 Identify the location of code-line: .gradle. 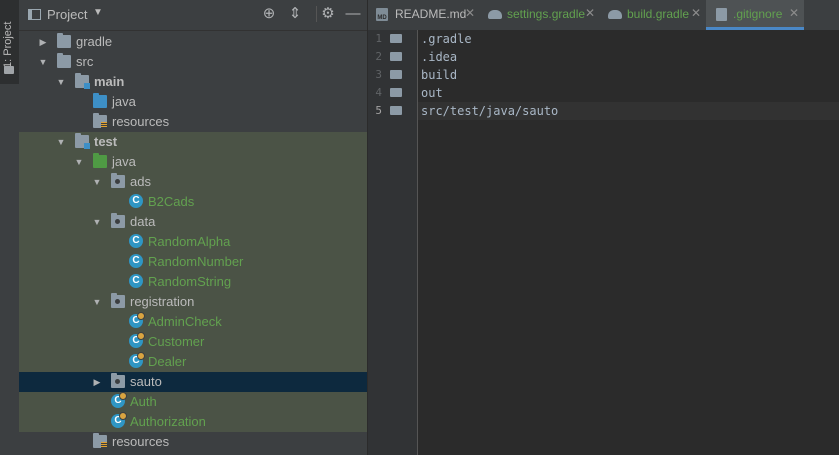
(628, 39).